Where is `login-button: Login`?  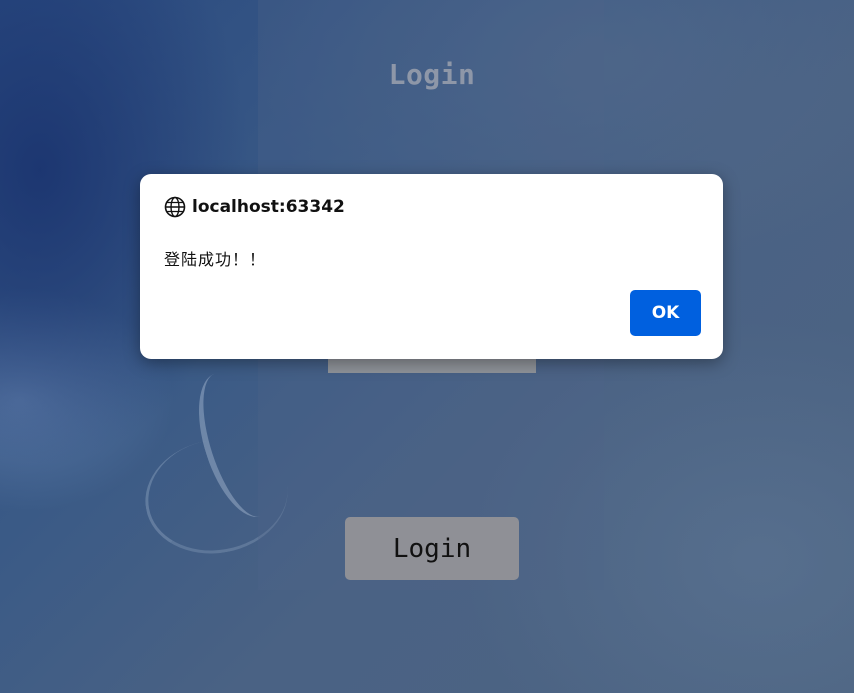 login-button: Login is located at coordinates (432, 548).